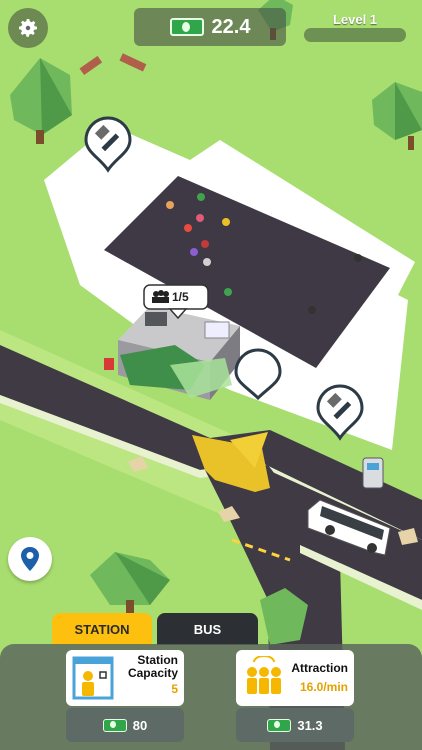 The height and width of the screenshot is (750, 422). I want to click on level-indicator: Level 1, so click(355, 28).